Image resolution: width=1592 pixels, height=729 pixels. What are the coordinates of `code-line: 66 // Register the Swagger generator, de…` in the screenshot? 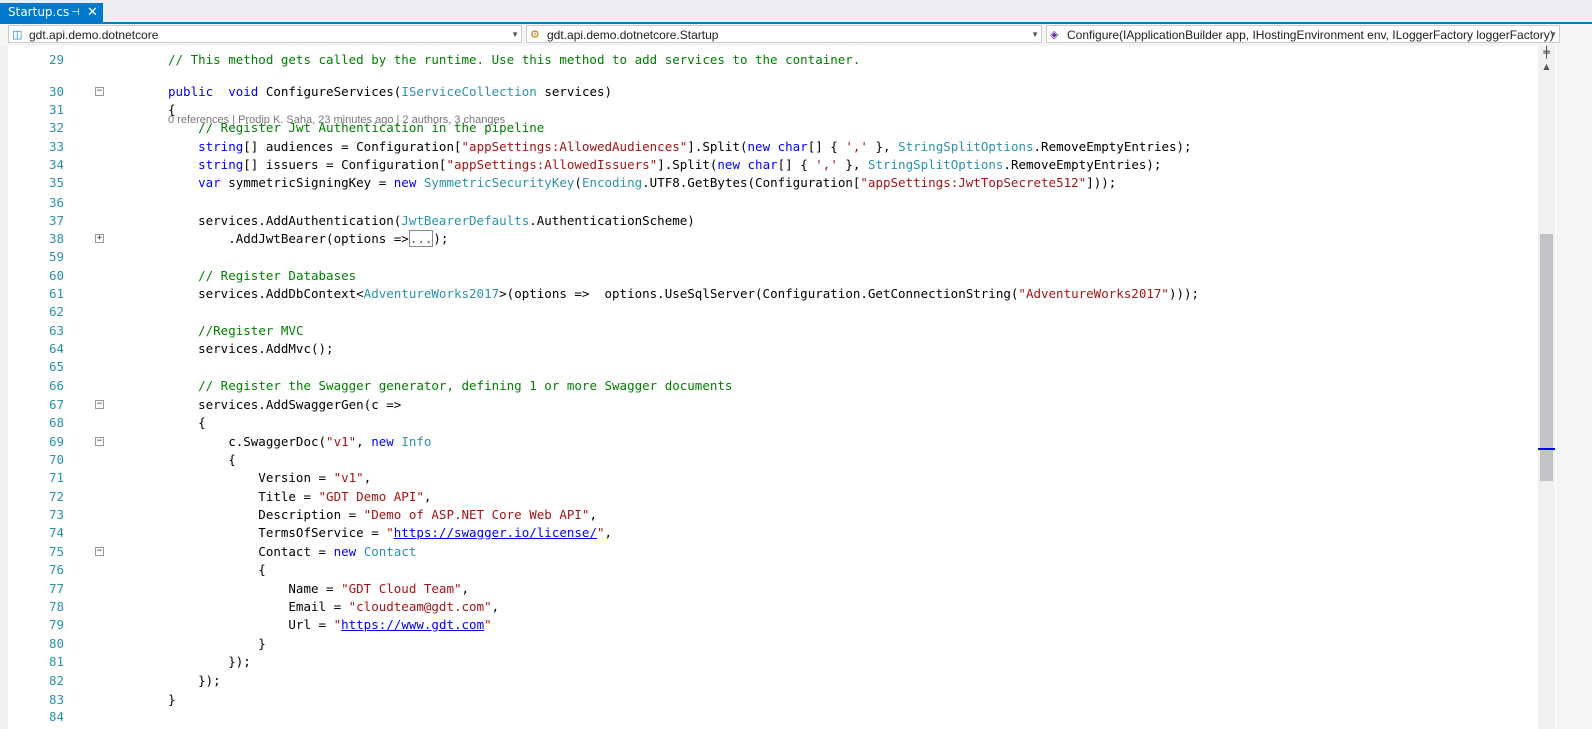 It's located at (778, 386).